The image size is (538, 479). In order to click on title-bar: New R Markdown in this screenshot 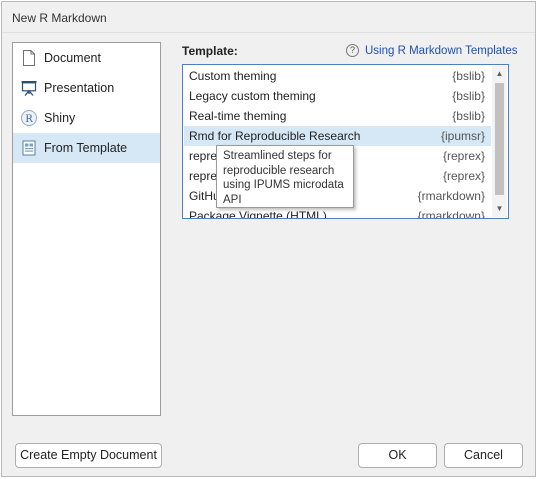, I will do `click(268, 17)`.